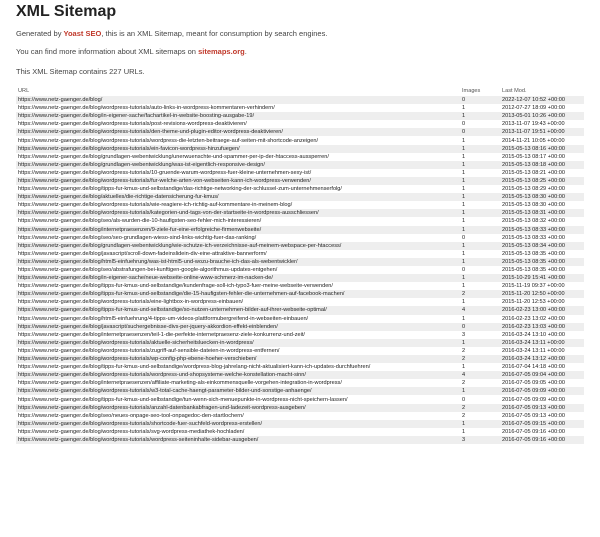 Image resolution: width=600 pixels, height=537 pixels. I want to click on lastmod-cell: 2015-05-13 08:31 +00:00, so click(542, 213).